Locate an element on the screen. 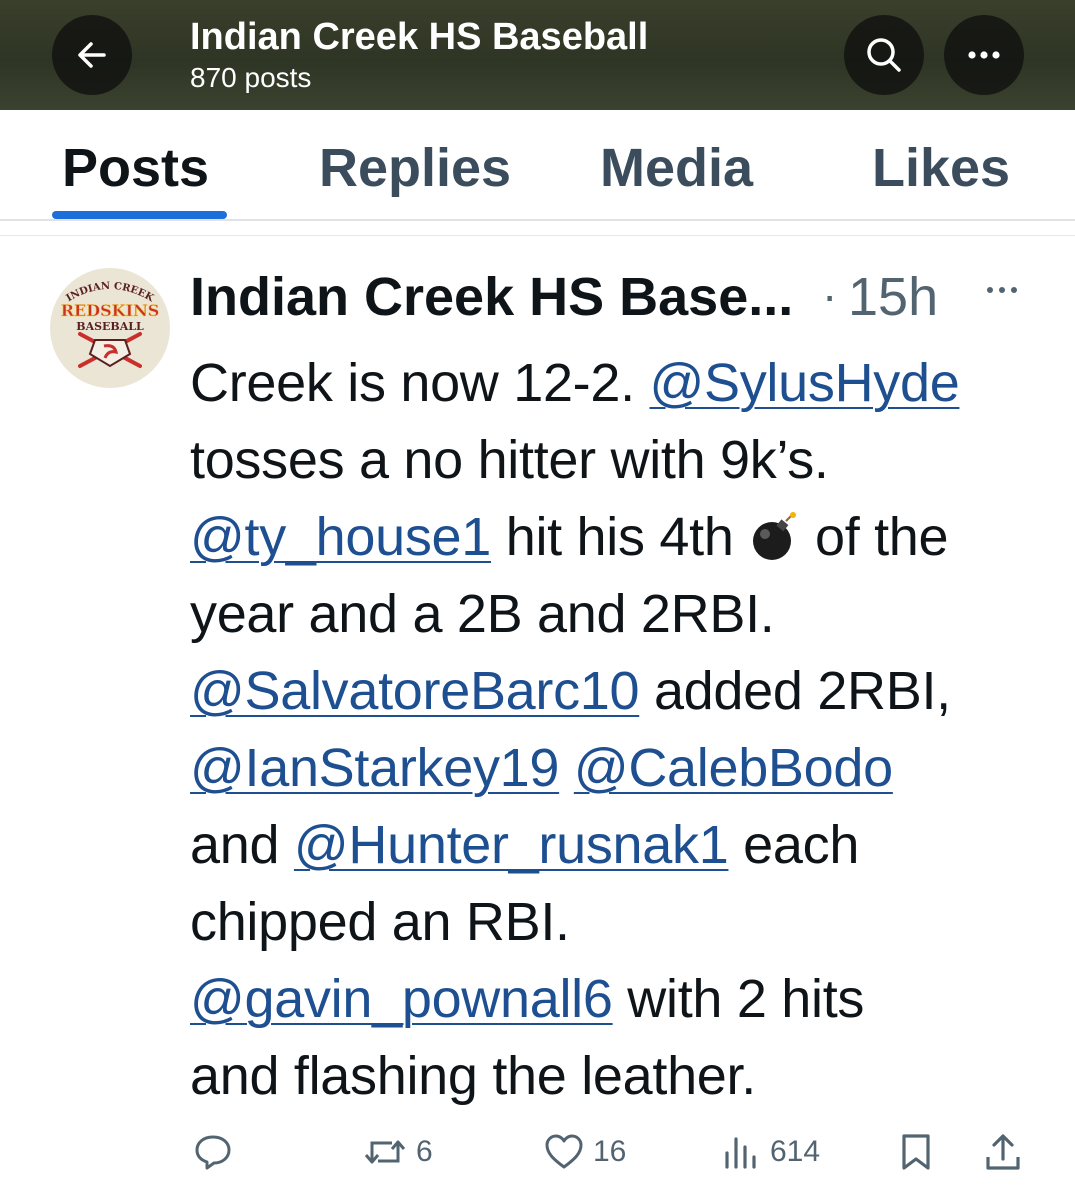 Image resolution: width=1075 pixels, height=1200 pixels. reply-button is located at coordinates (213, 1152).